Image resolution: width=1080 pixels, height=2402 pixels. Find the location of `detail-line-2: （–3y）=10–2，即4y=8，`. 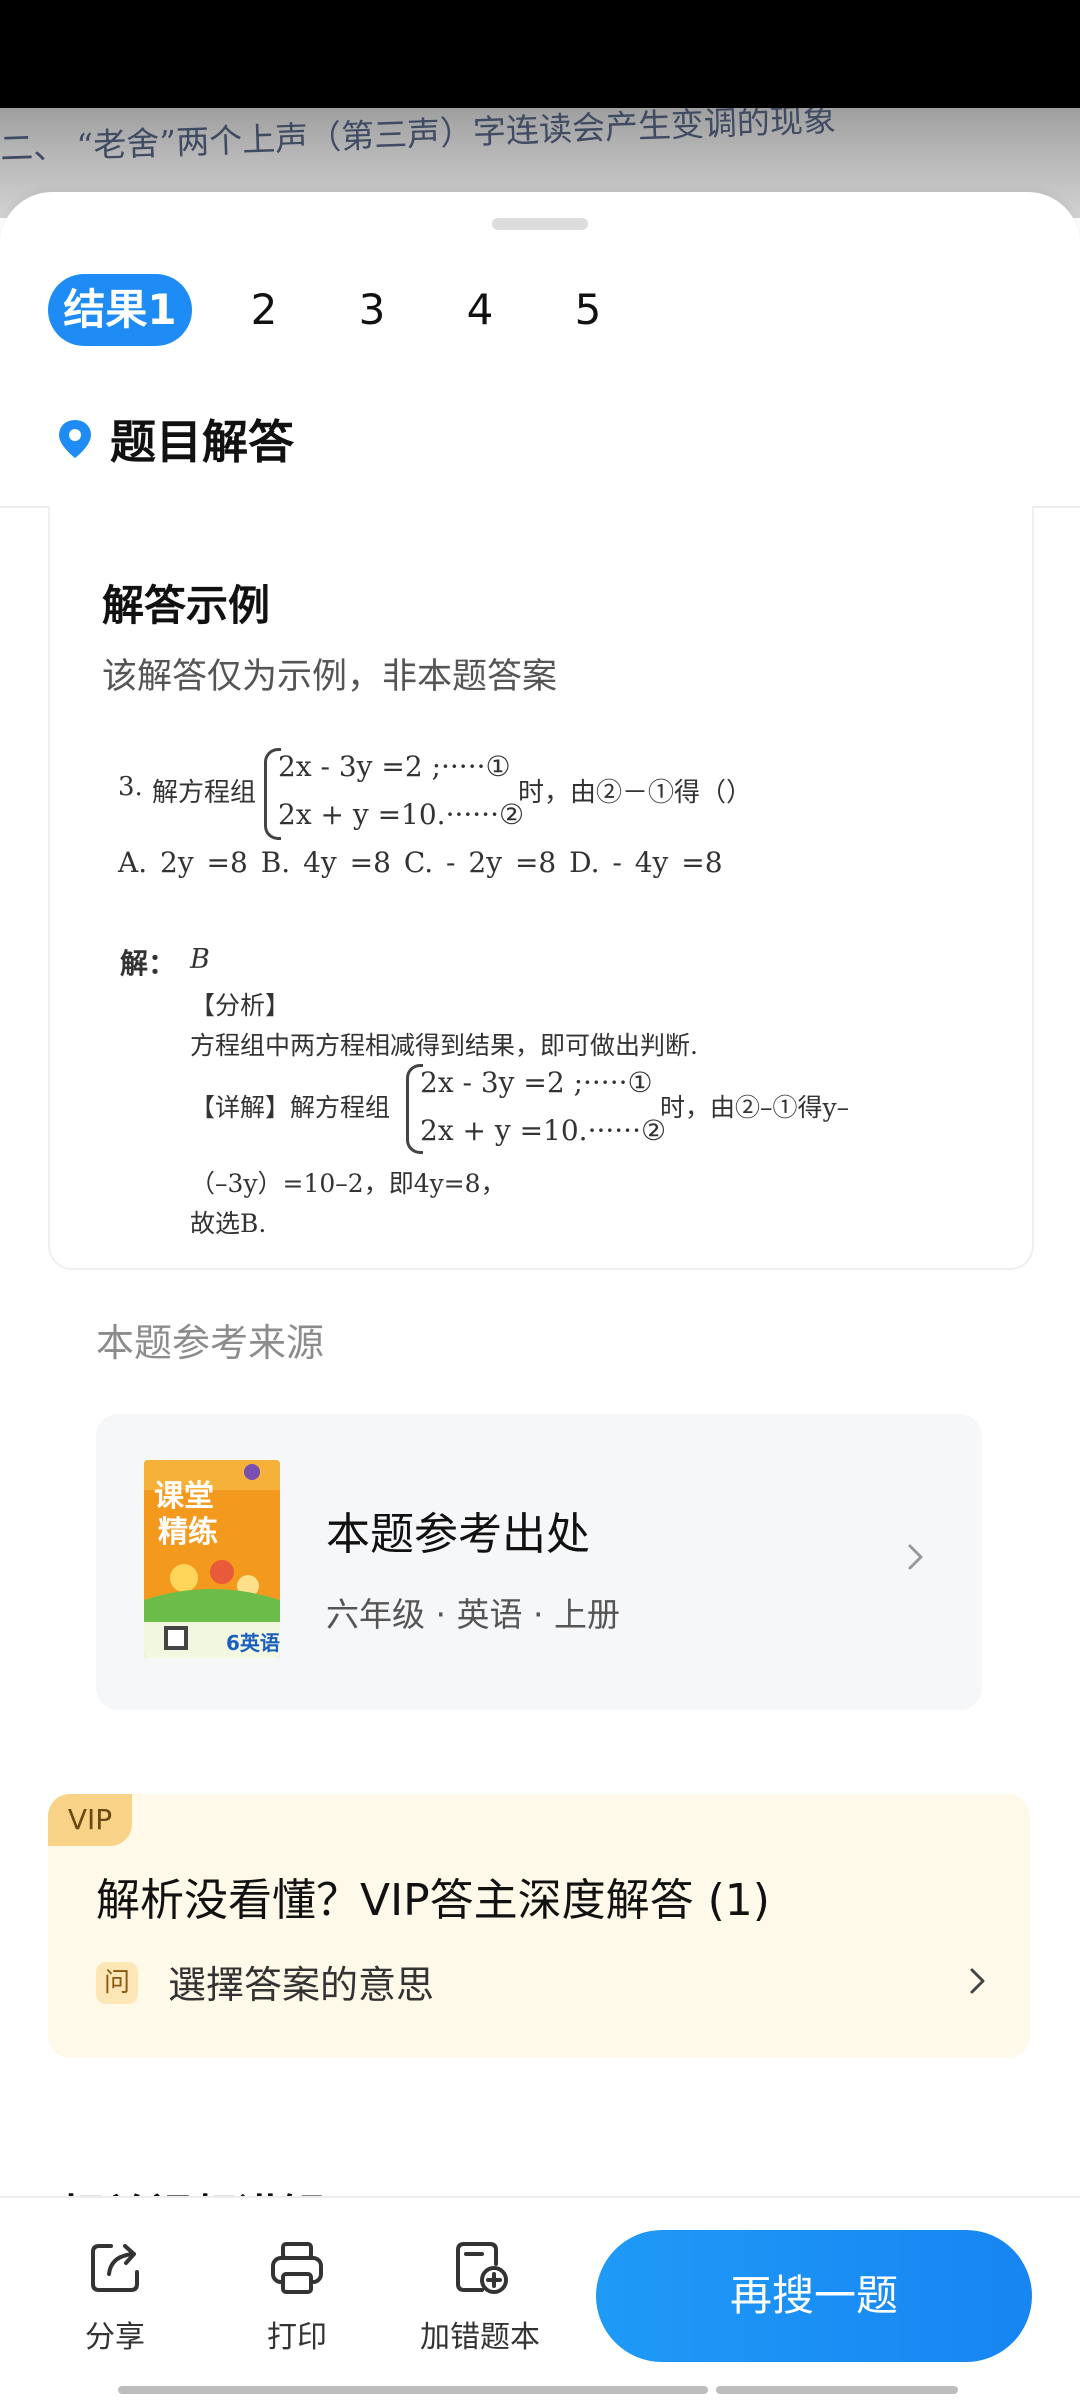

detail-line-2: （–3y）=10–2，即4y=8， is located at coordinates (348, 1183).